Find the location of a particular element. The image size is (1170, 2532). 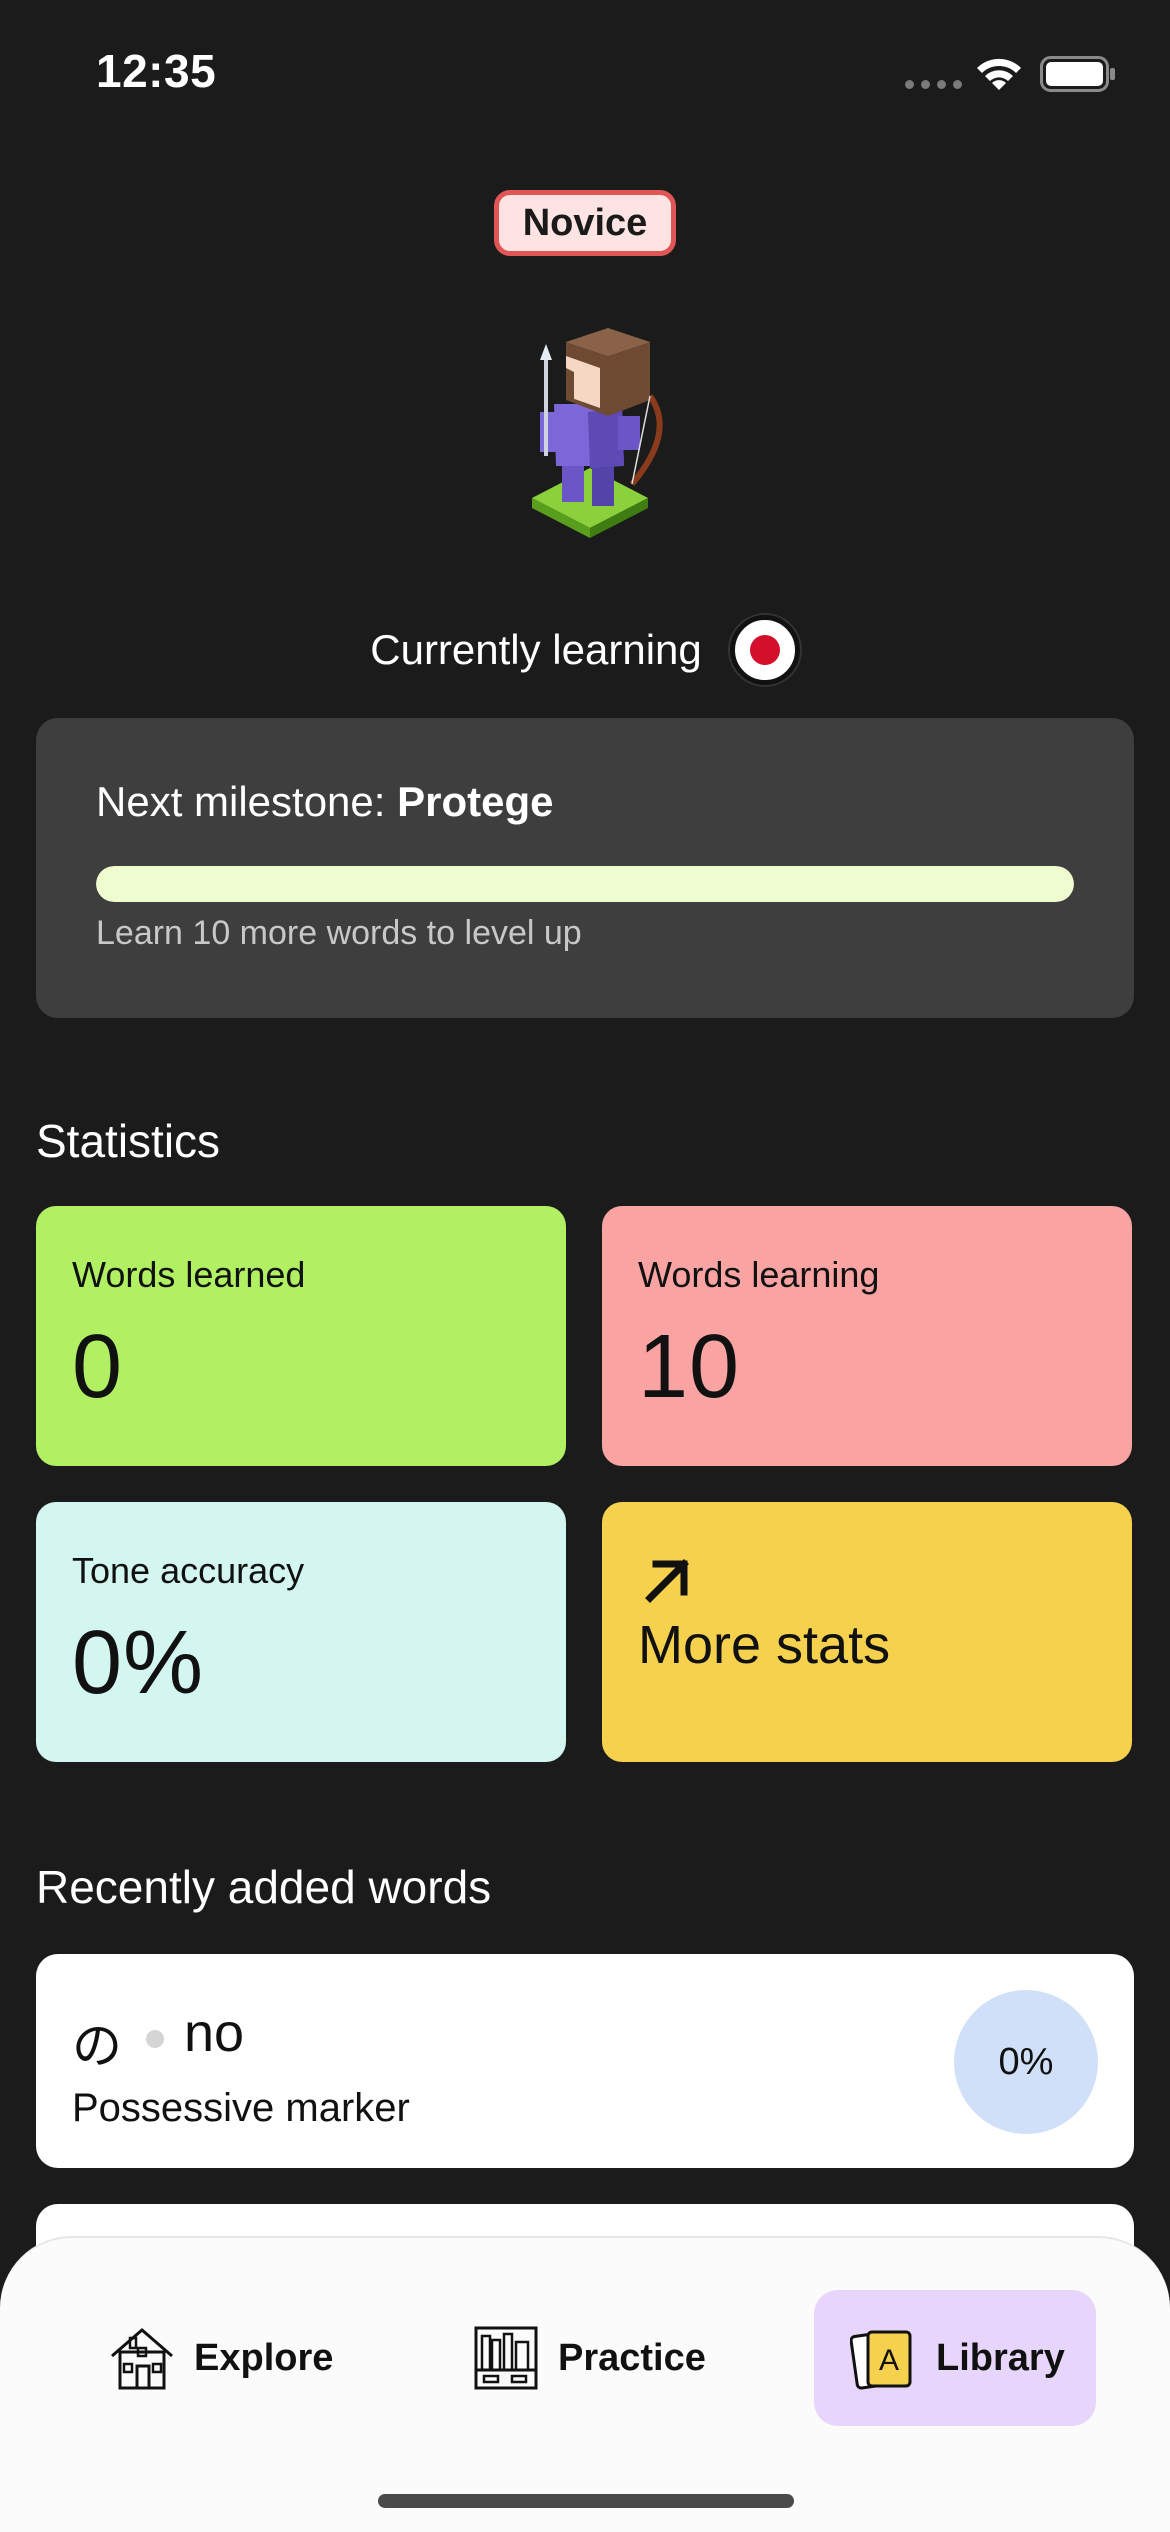

bookshelf-icon is located at coordinates (506, 2358).